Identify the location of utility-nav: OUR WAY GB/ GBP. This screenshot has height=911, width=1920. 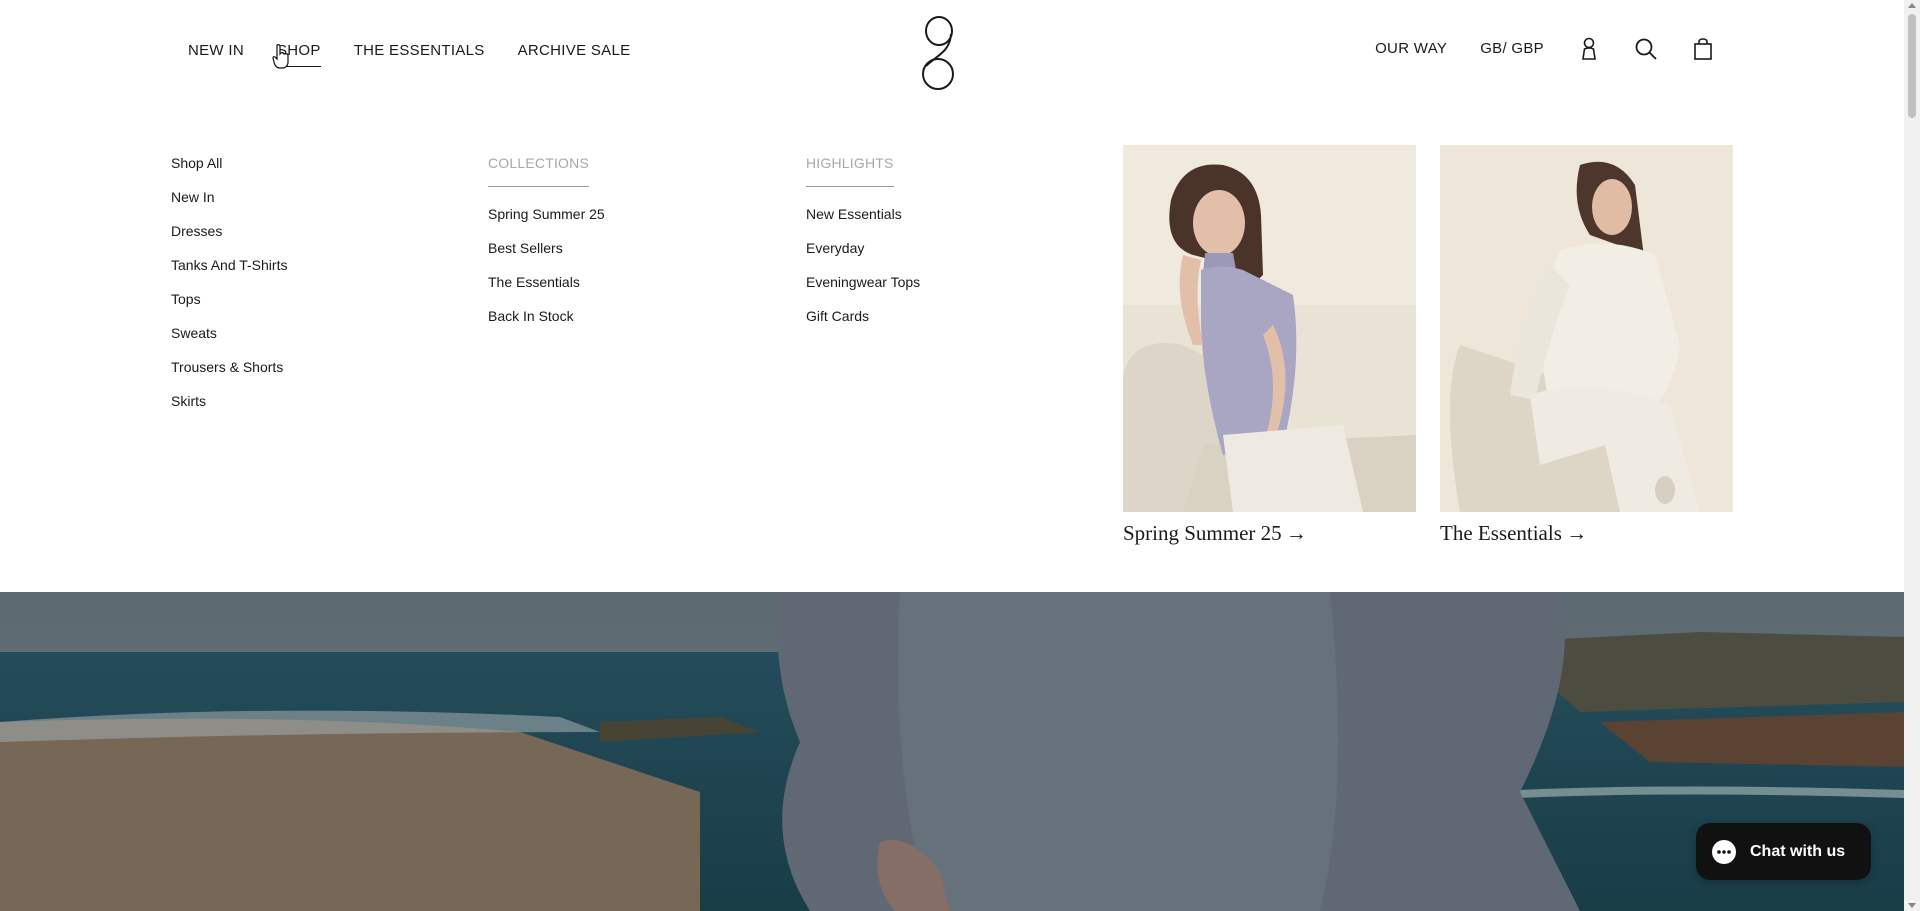
(1545, 49).